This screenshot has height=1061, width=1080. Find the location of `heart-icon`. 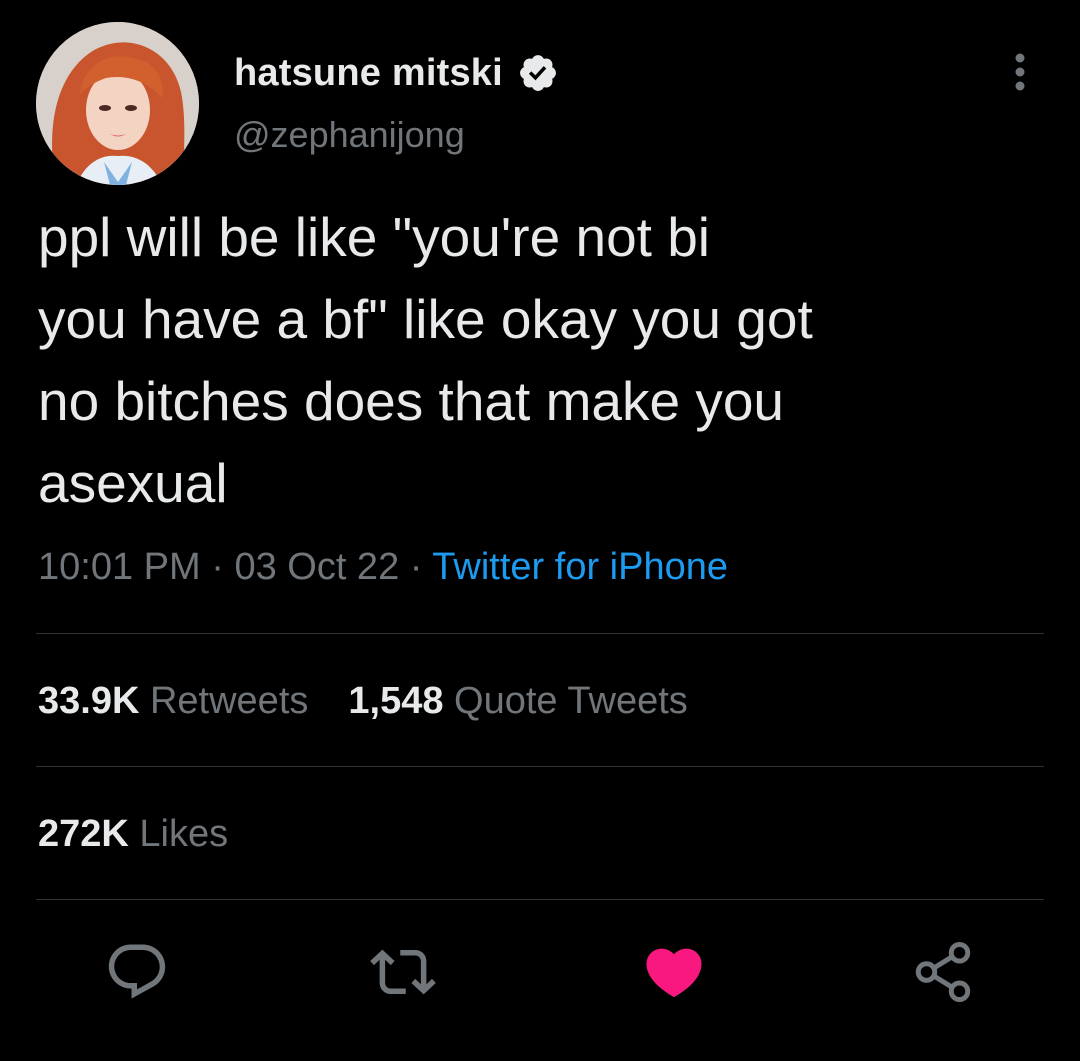

heart-icon is located at coordinates (674, 972).